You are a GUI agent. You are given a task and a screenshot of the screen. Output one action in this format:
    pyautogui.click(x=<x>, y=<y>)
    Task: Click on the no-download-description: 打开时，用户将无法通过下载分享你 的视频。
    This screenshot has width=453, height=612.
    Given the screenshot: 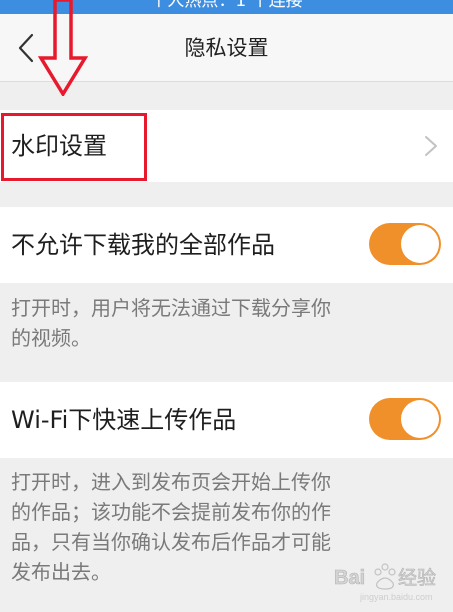 What is the action you would take?
    pyautogui.click(x=226, y=323)
    